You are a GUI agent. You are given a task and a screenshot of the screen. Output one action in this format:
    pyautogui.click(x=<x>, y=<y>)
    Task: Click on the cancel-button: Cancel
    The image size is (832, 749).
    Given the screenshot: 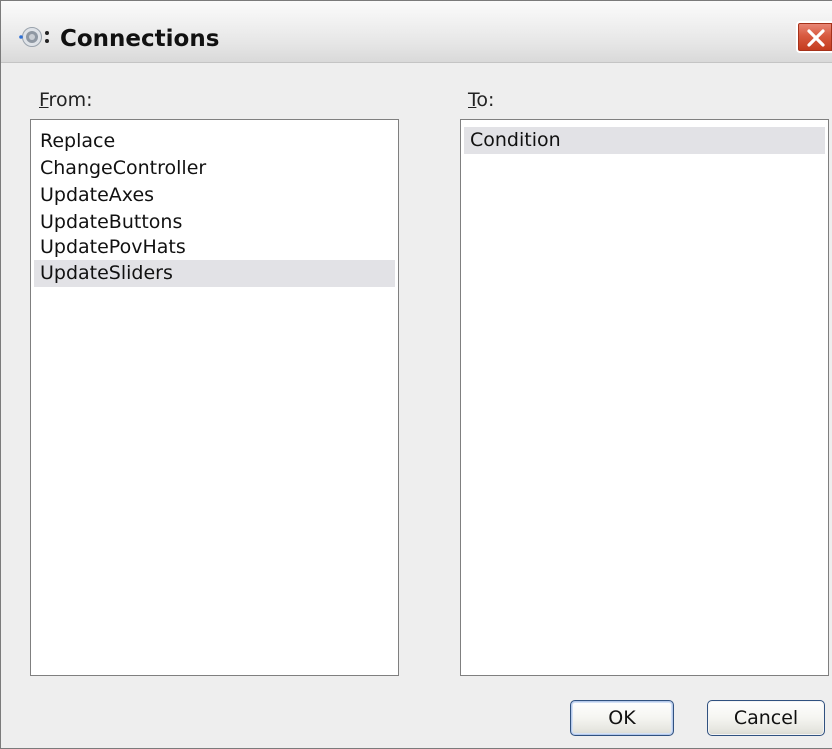 What is the action you would take?
    pyautogui.click(x=766, y=718)
    